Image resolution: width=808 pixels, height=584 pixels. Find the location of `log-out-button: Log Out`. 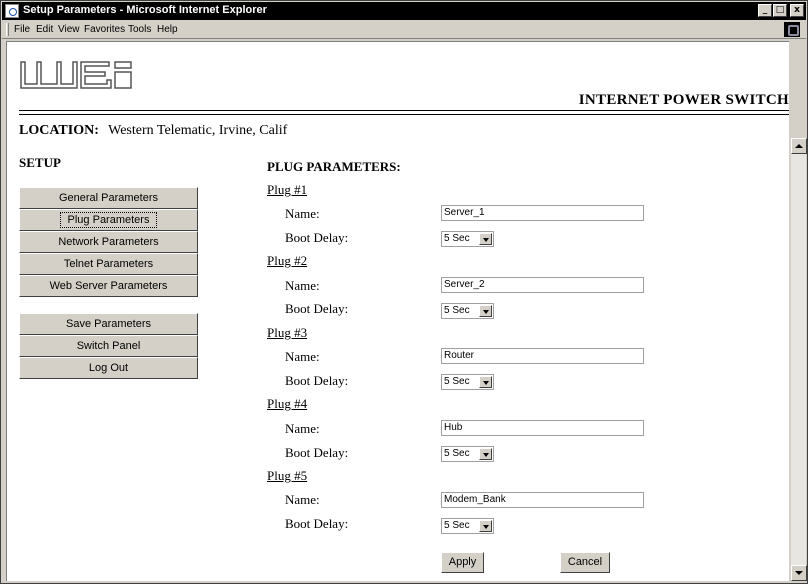

log-out-button: Log Out is located at coordinates (108, 368).